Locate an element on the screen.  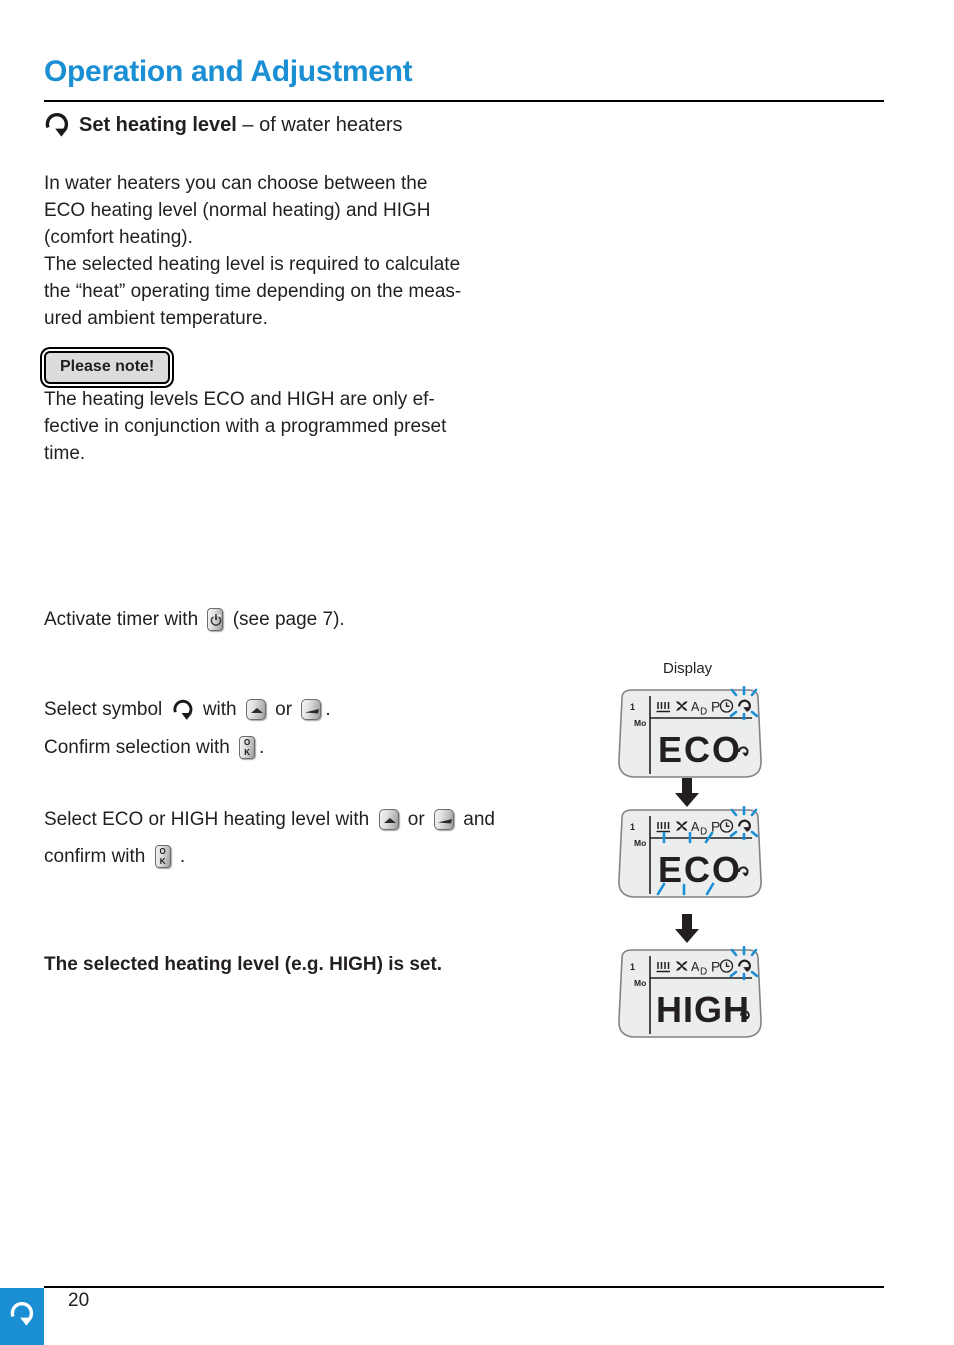
section-subheading: Set heating level – of water heaters is located at coordinates (223, 125).